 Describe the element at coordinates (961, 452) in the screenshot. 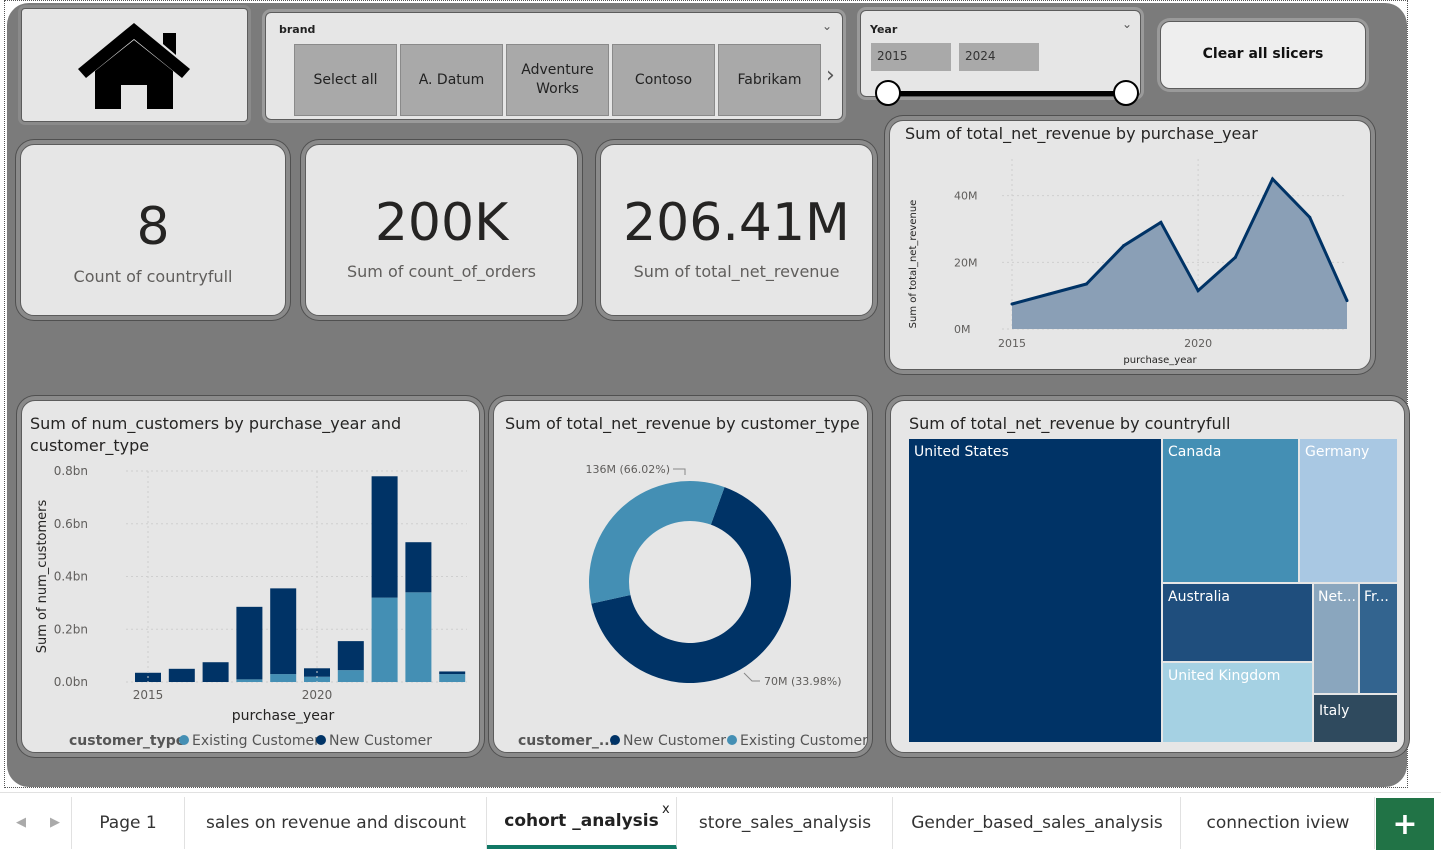

I see `treemap-label: United States` at that location.